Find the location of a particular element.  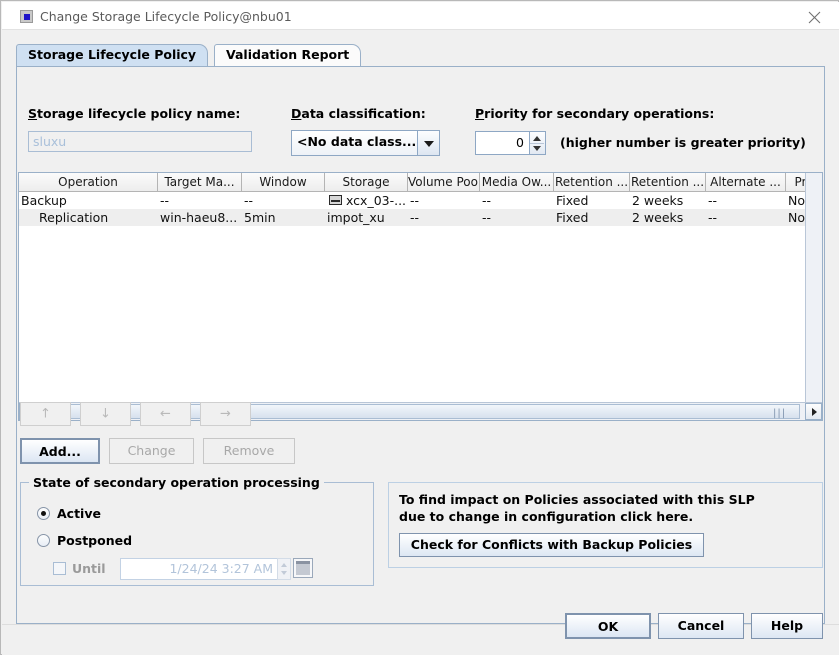

arrow-right-icon: → is located at coordinates (225, 414).